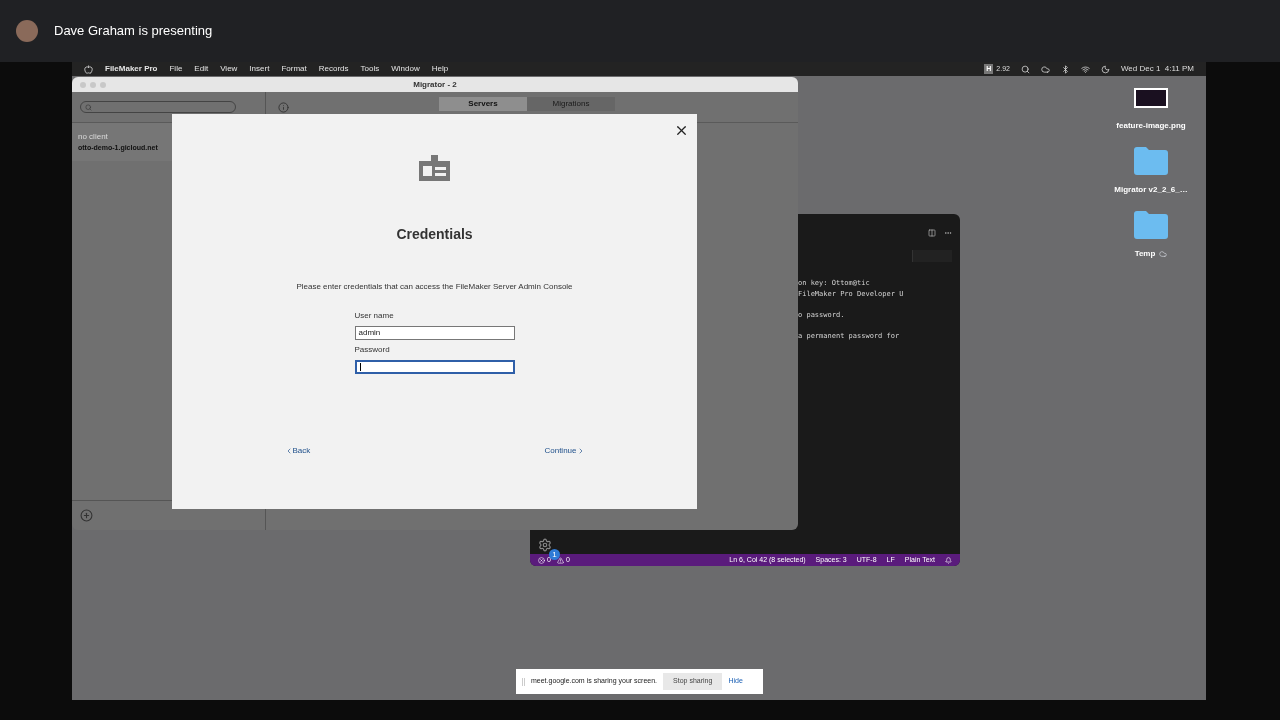  What do you see at coordinates (93, 137) in the screenshot?
I see `list-caption: no client` at bounding box center [93, 137].